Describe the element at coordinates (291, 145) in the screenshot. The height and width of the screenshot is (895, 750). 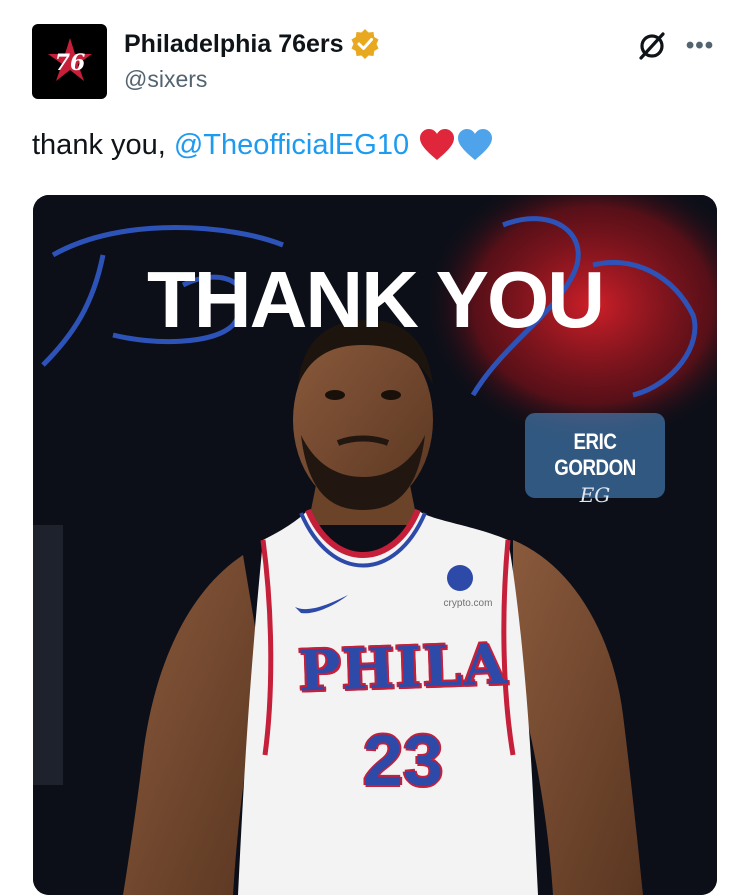
I see `mention-link: @TheofficialEG10` at that location.